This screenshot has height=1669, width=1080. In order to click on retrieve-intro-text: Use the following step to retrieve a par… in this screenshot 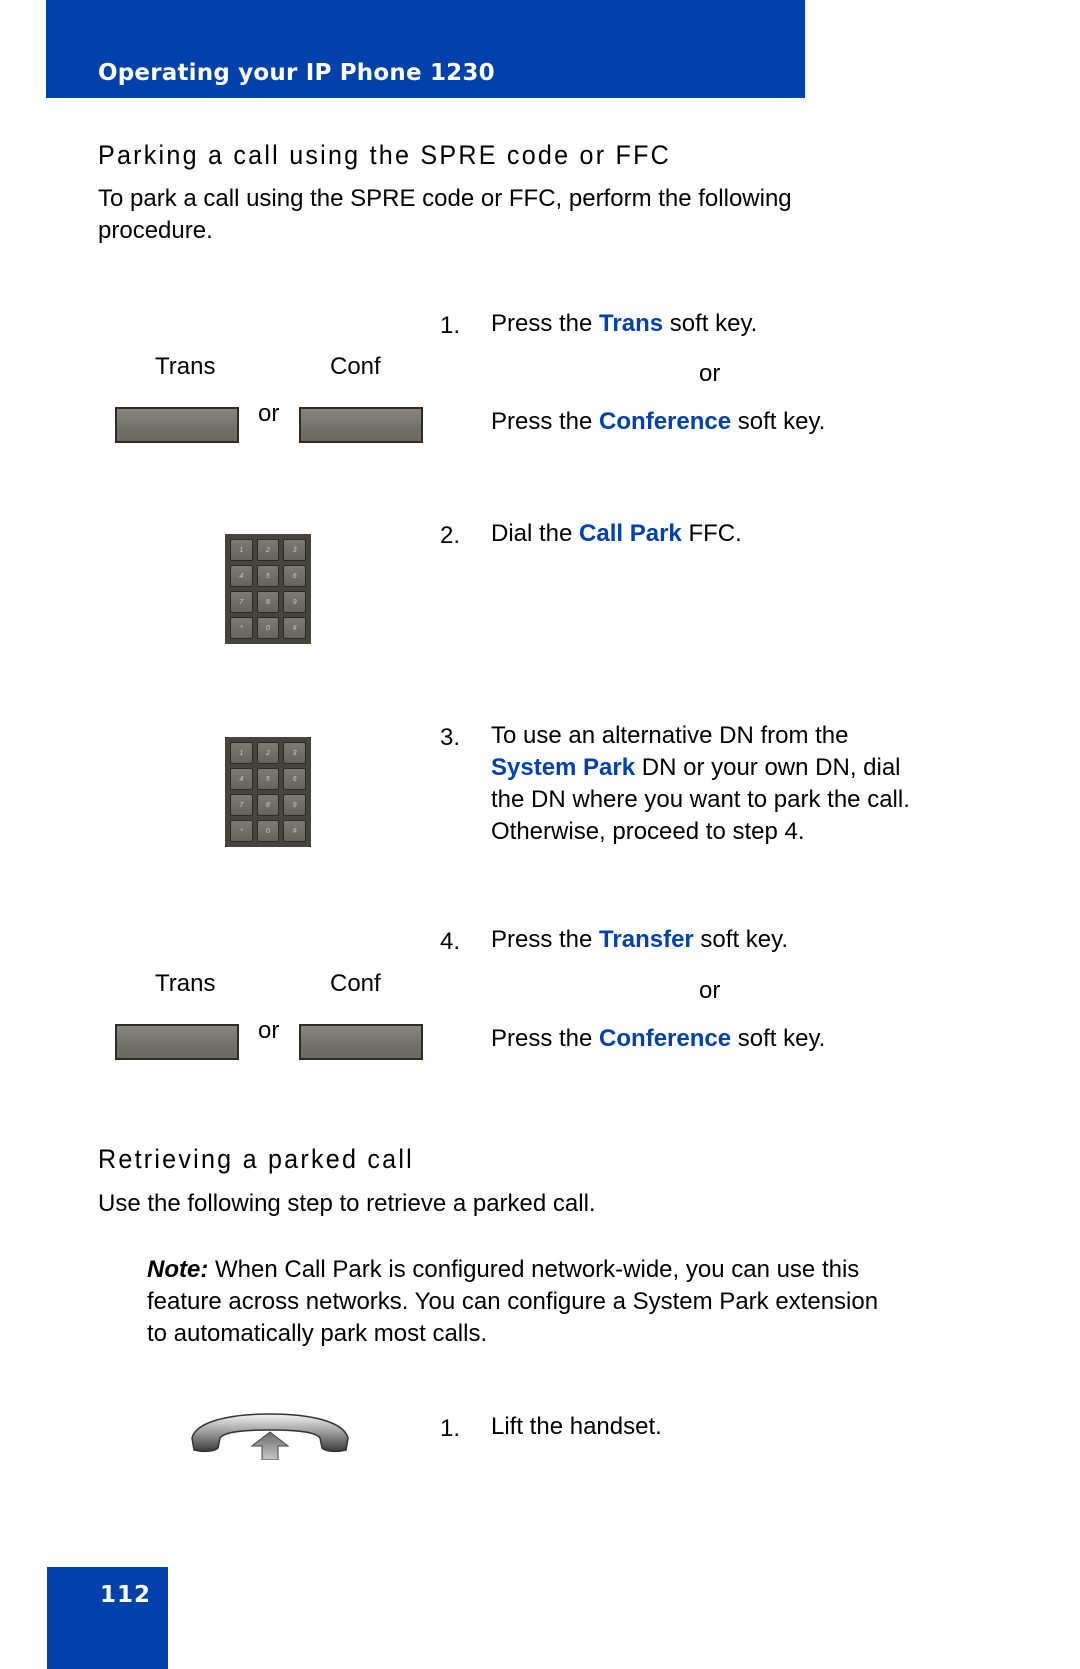, I will do `click(347, 1203)`.